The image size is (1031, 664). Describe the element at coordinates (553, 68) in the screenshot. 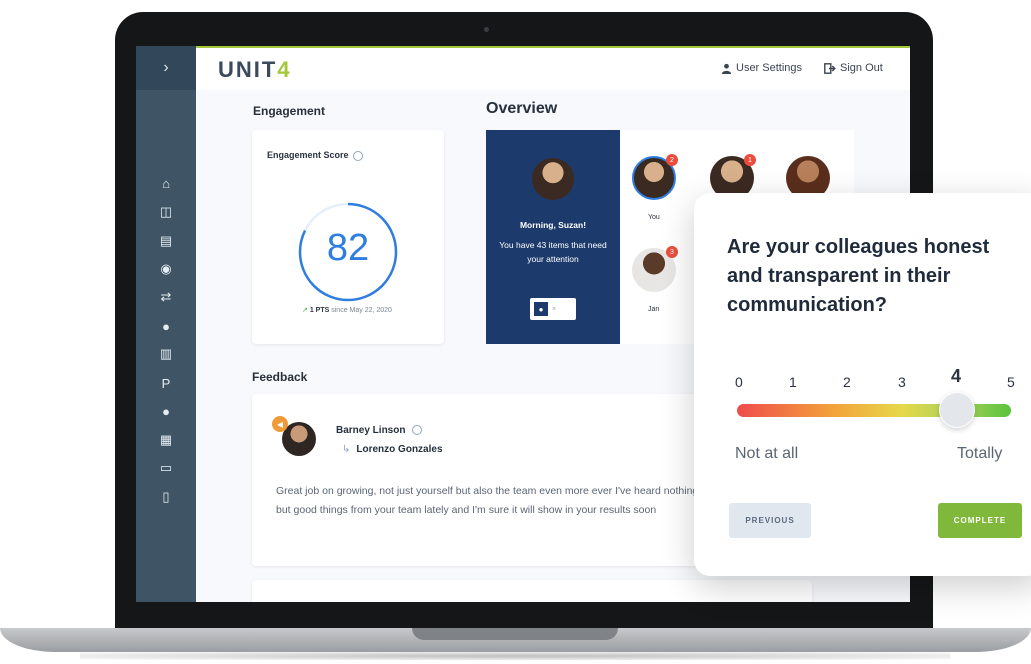

I see `top-bar: UNIT4 User Settings Sign Out` at that location.